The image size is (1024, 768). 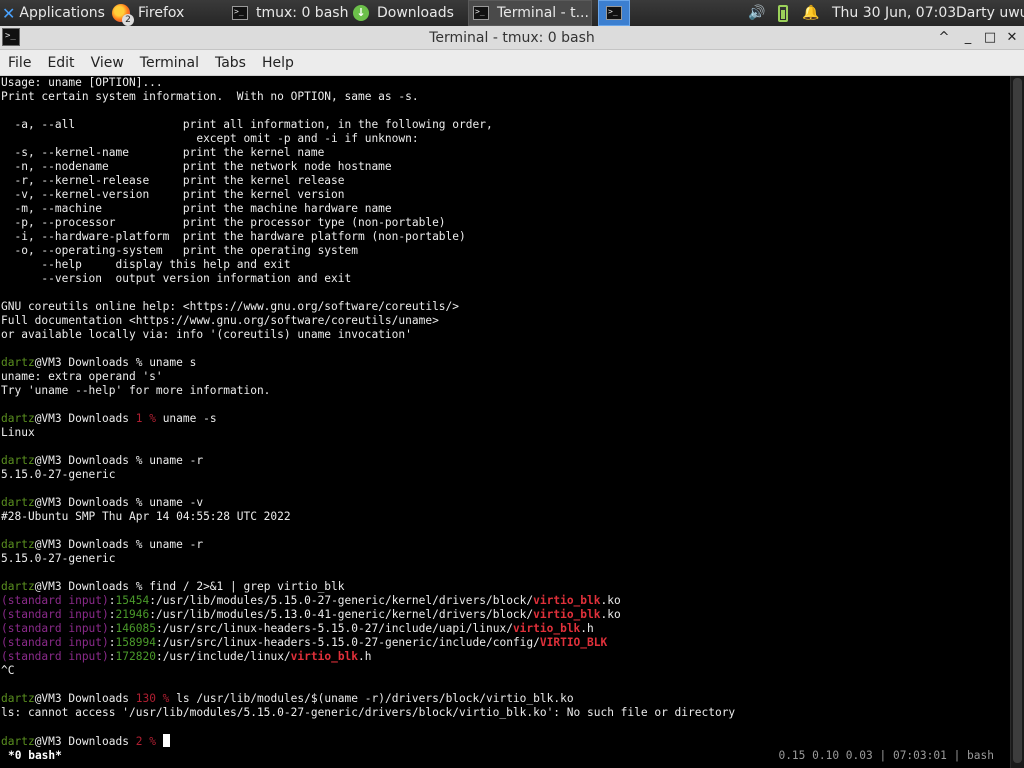 What do you see at coordinates (60, 63) in the screenshot?
I see `menu-edit: Edit` at bounding box center [60, 63].